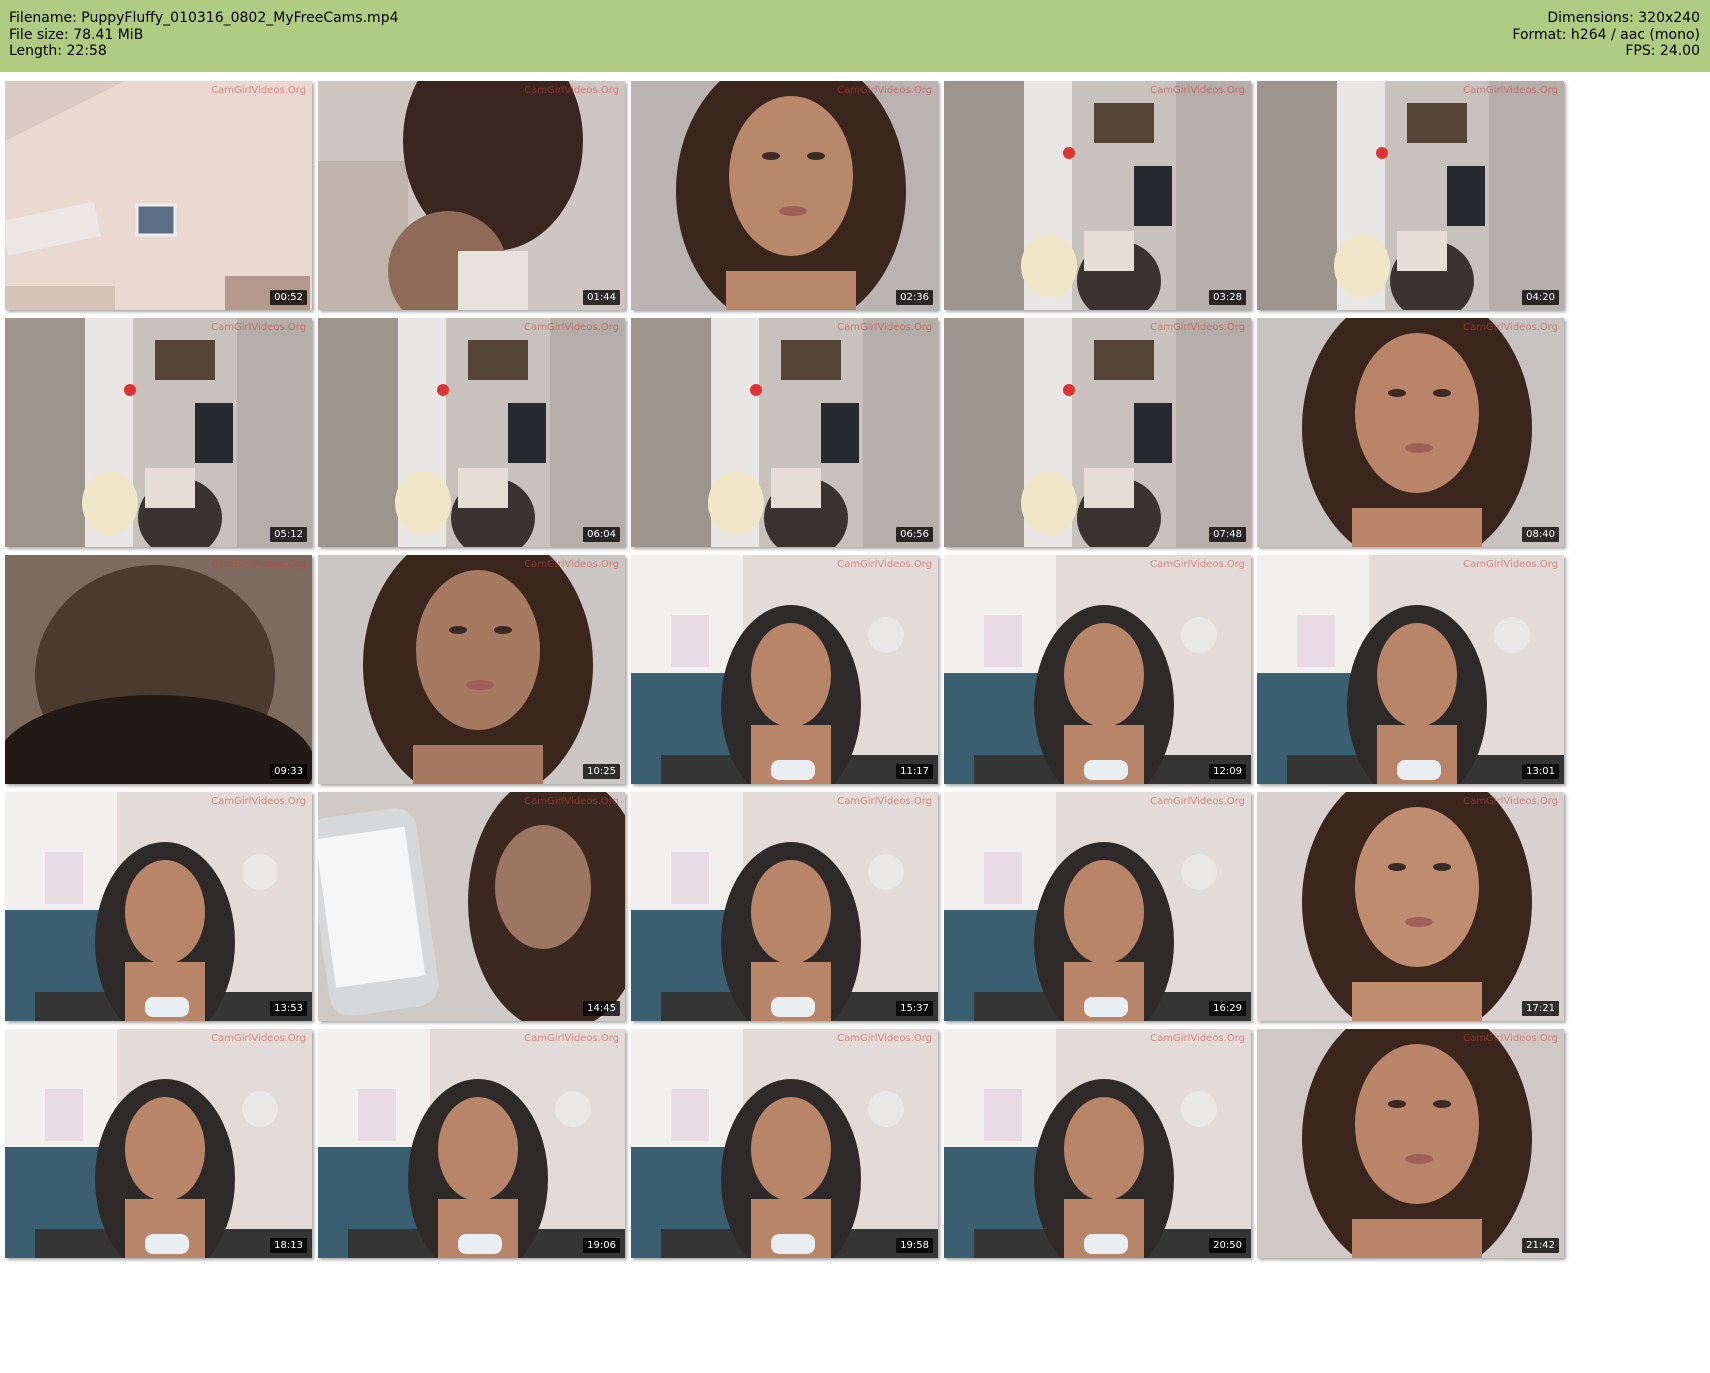 This screenshot has width=1710, height=1373. What do you see at coordinates (601, 297) in the screenshot?
I see `timestamp-label: 01:44` at bounding box center [601, 297].